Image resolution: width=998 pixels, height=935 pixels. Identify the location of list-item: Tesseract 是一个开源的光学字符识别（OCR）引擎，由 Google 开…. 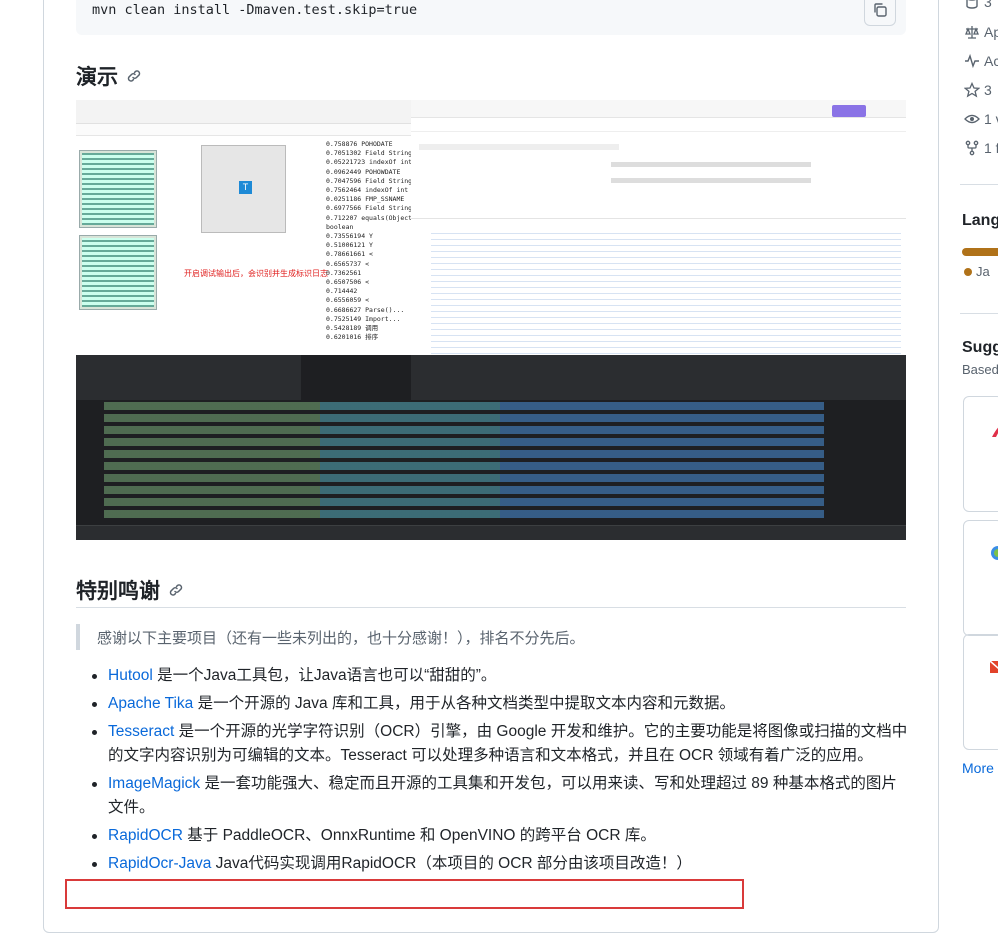
(500, 744).